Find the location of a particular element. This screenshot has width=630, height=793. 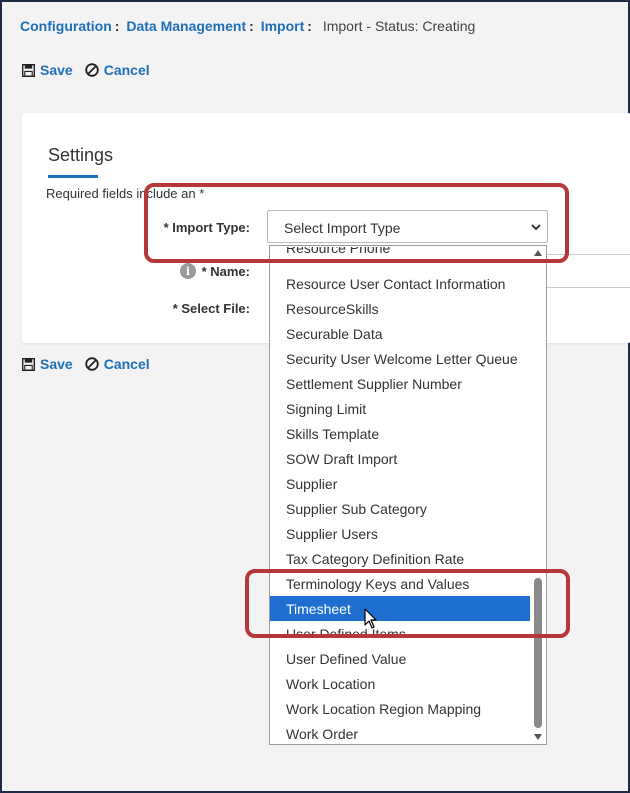

top-action-bar: Save Cancel is located at coordinates (92, 70).